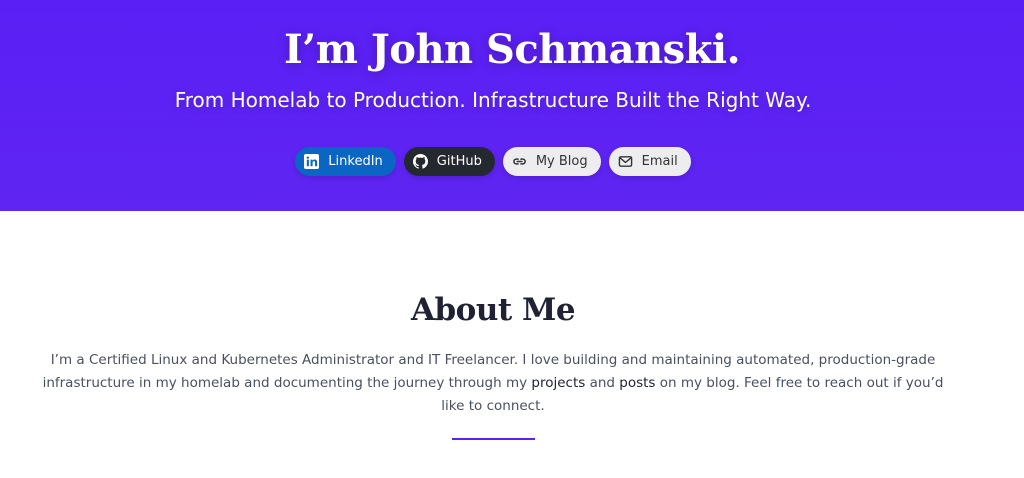 This screenshot has width=1024, height=478. Describe the element at coordinates (512, 49) in the screenshot. I see `hero-title: I’m John Schmanski.` at that location.